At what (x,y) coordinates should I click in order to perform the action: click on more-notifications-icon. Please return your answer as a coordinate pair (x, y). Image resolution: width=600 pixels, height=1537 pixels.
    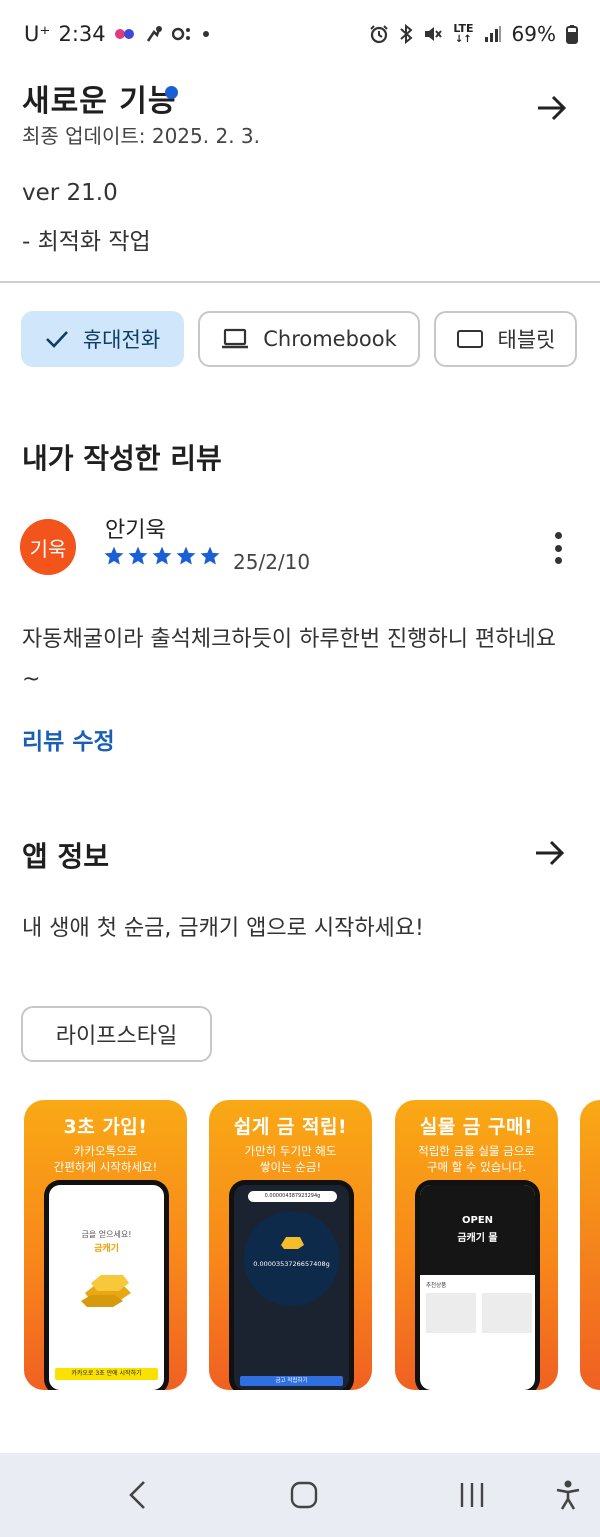
    Looking at the image, I should click on (206, 34).